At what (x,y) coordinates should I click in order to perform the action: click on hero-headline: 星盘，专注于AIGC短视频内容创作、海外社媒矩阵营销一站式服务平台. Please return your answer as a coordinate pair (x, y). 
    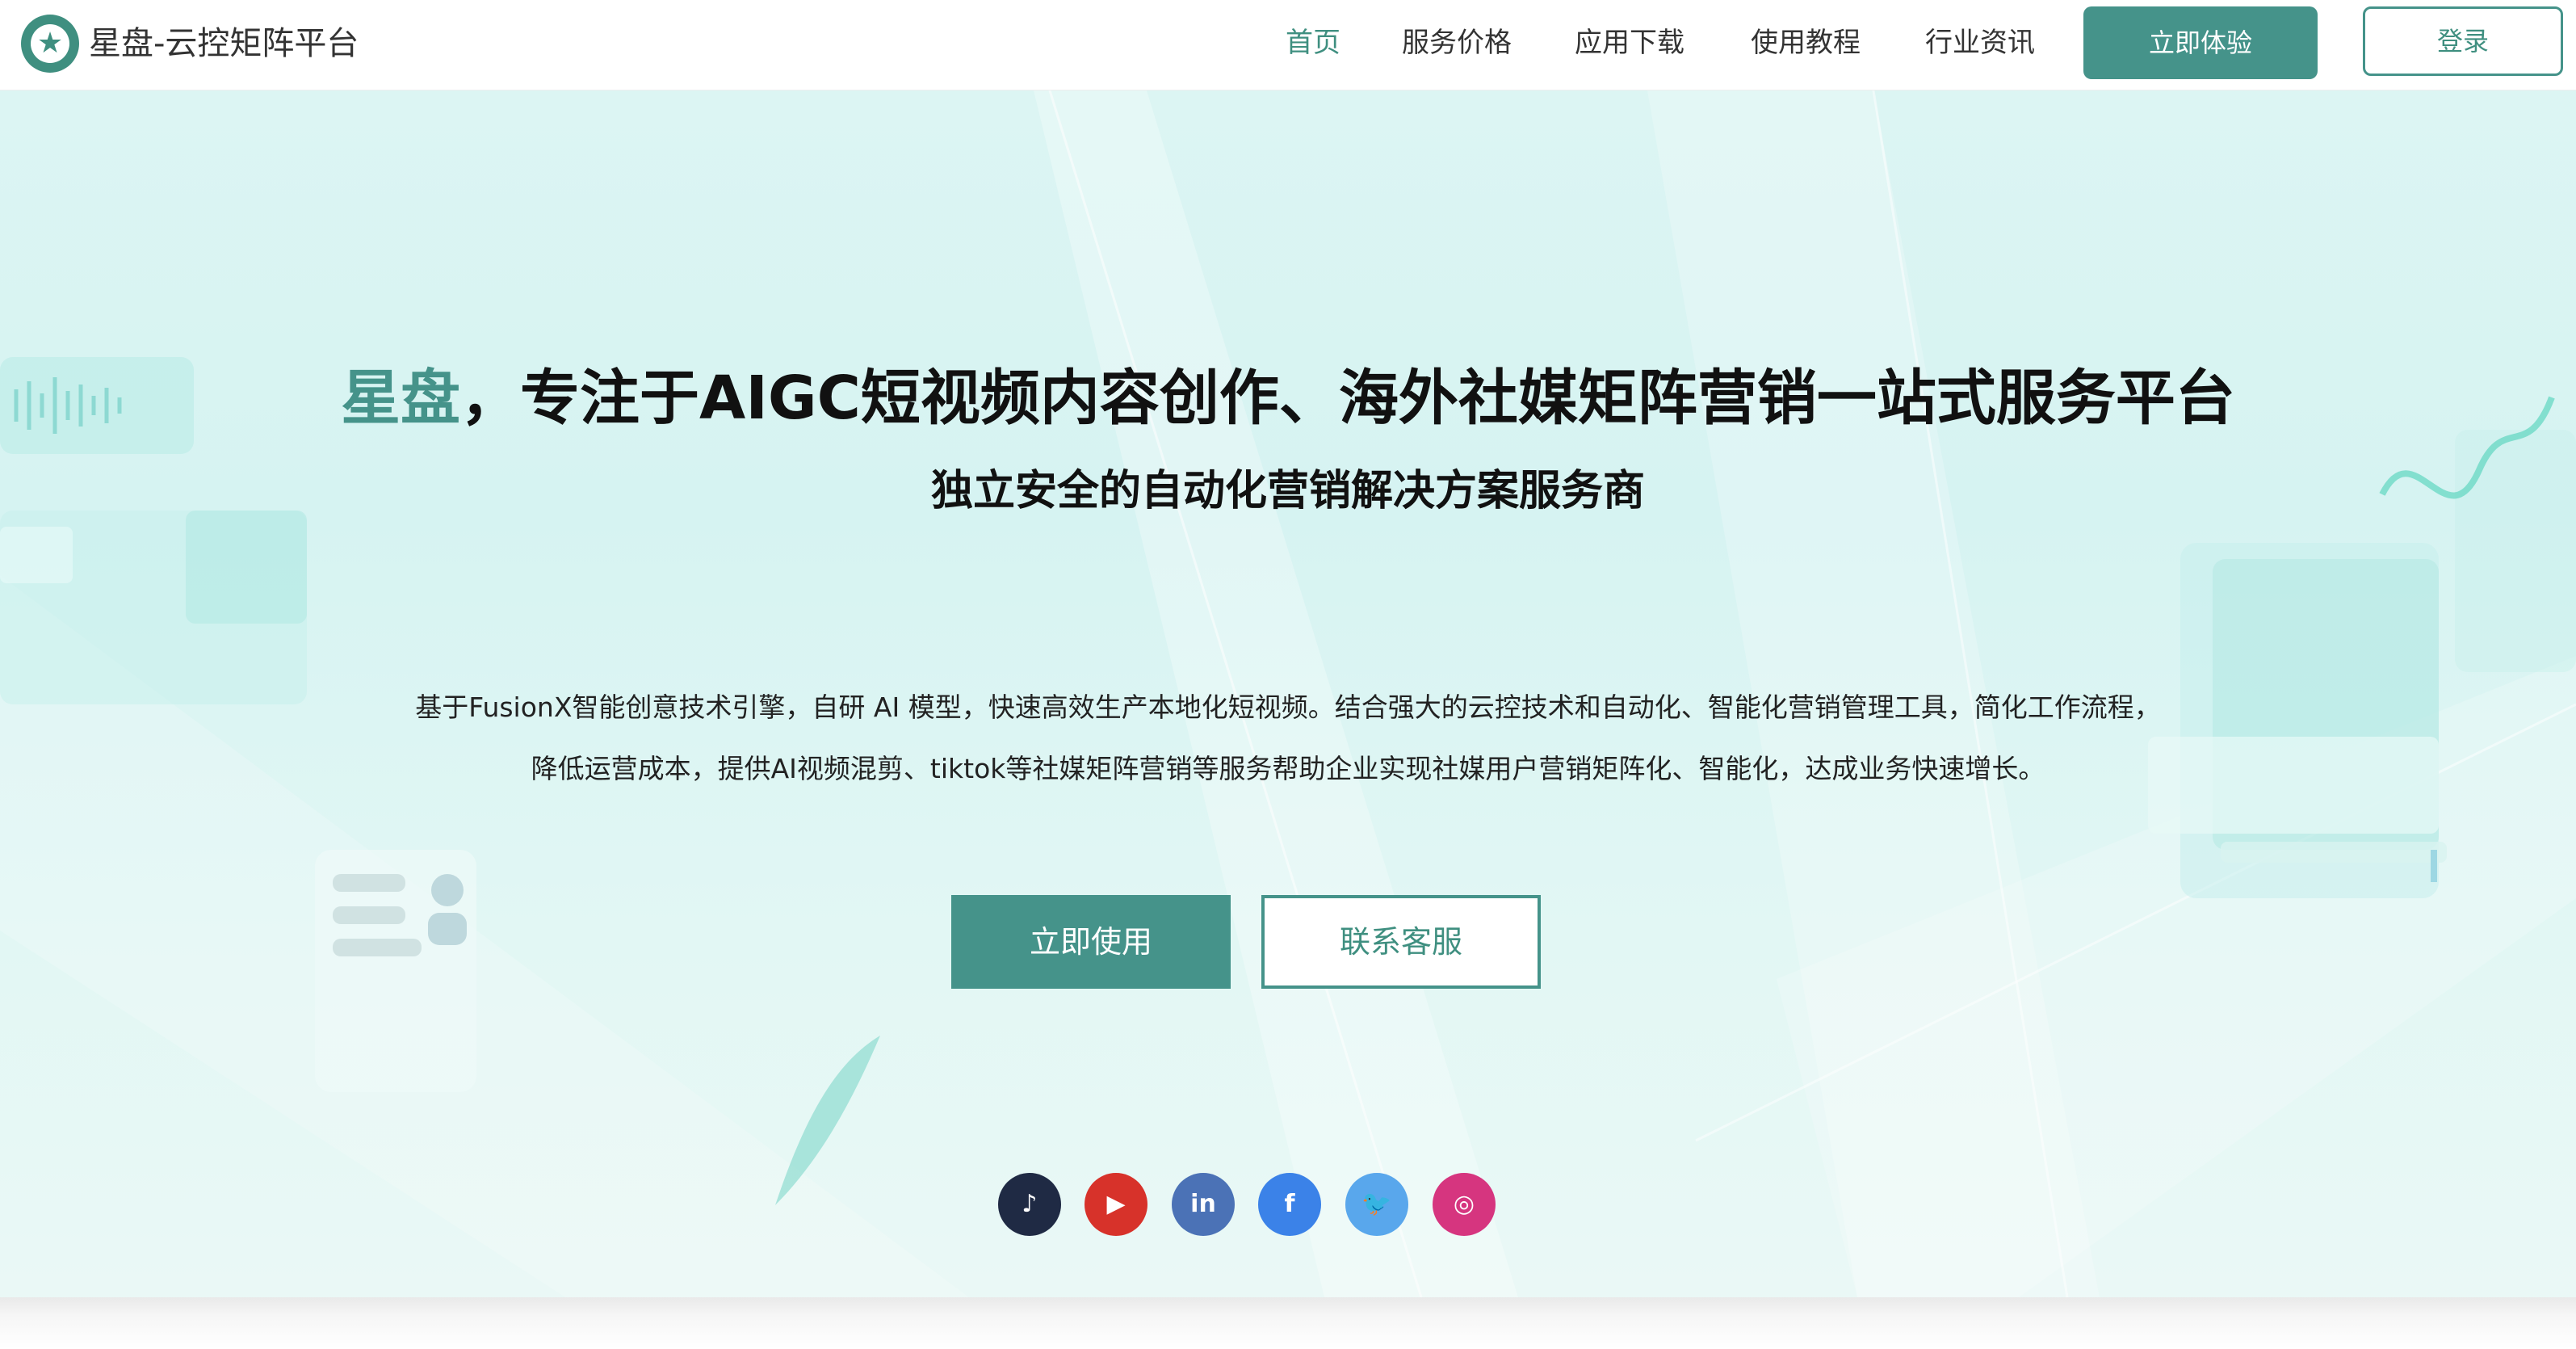
    Looking at the image, I should click on (1288, 398).